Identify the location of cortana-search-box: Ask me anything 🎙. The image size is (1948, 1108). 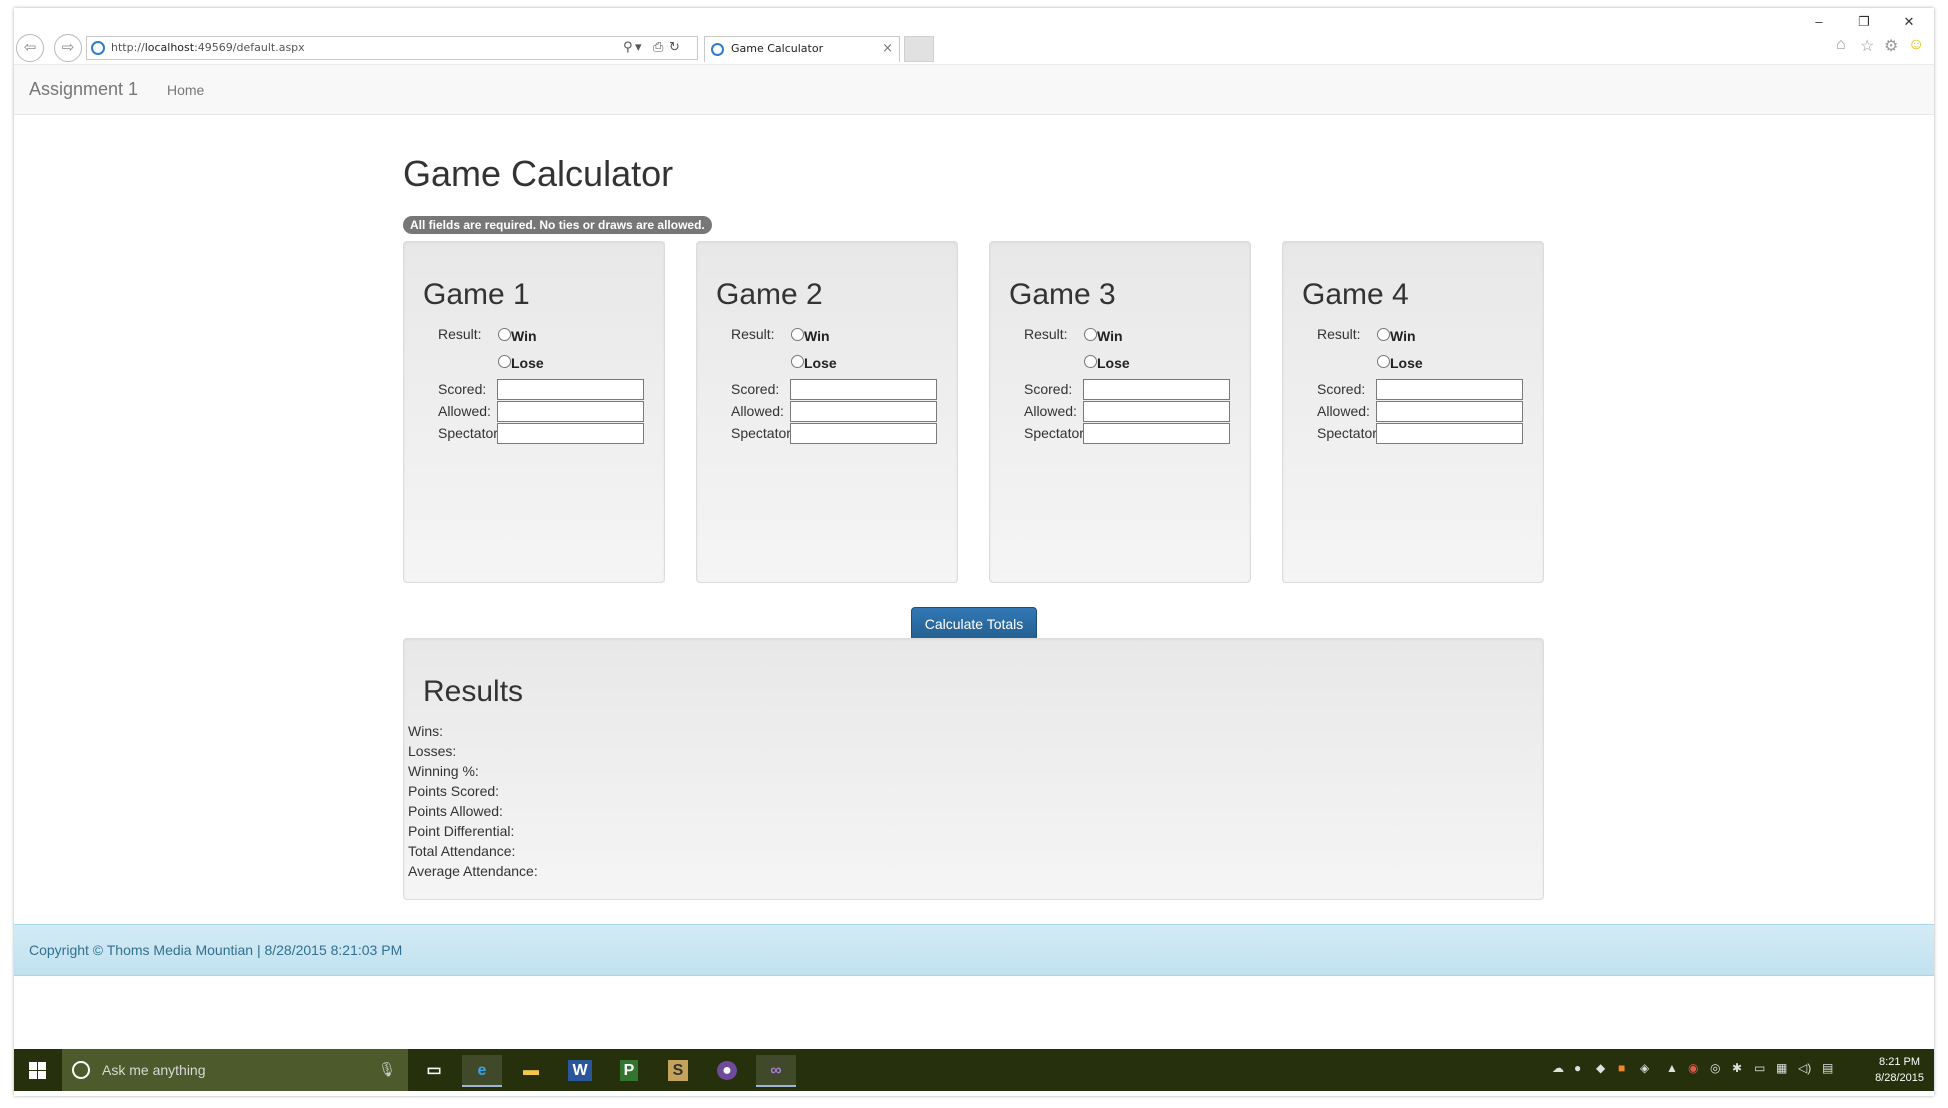
(235, 1070).